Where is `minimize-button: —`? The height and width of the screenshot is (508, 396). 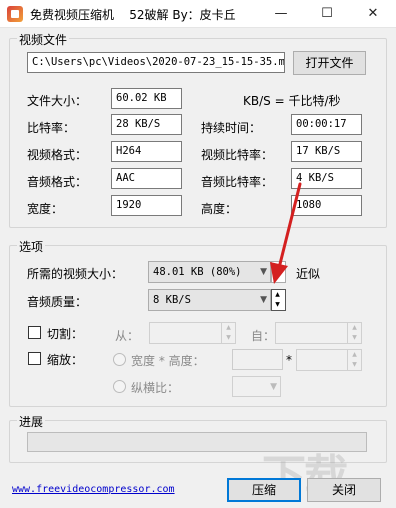
minimize-button: — is located at coordinates (281, 14).